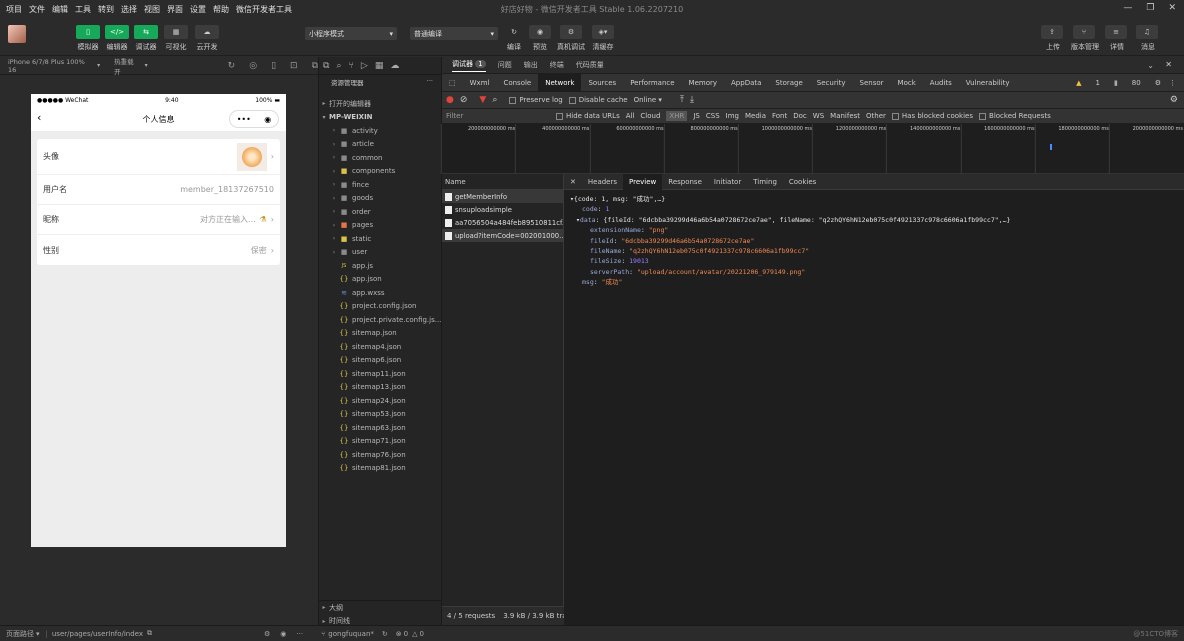  What do you see at coordinates (283, 634) in the screenshot?
I see `eye-icon: ◉` at bounding box center [283, 634].